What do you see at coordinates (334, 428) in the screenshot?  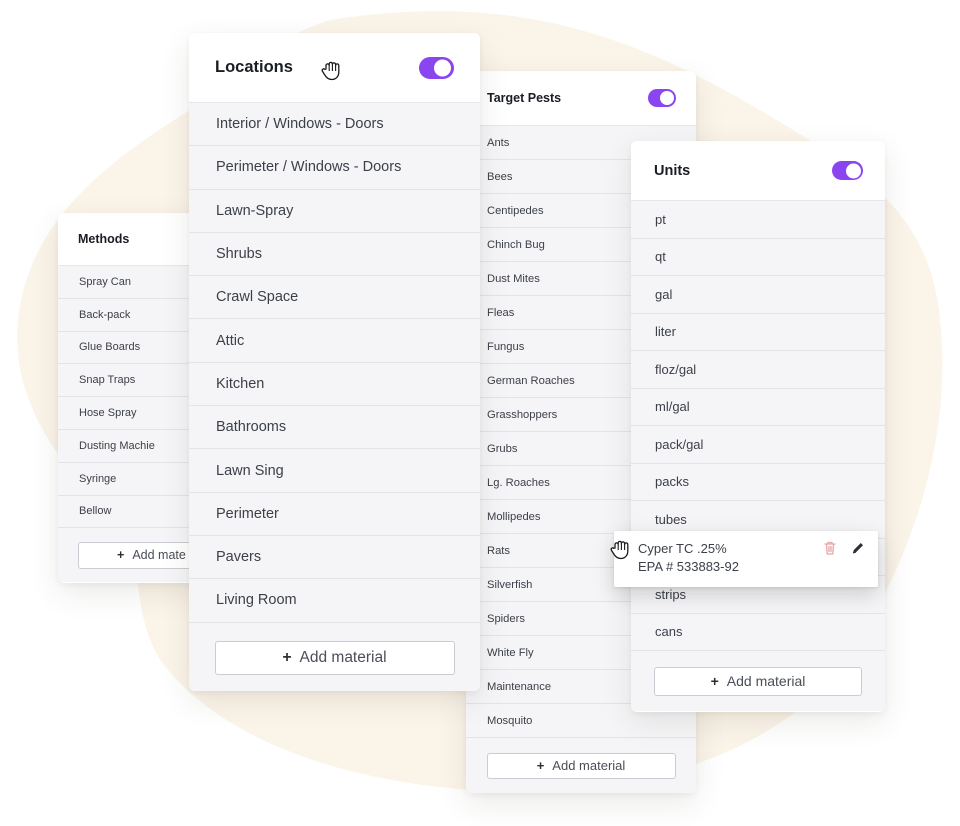 I see `list-item: Bathrooms` at bounding box center [334, 428].